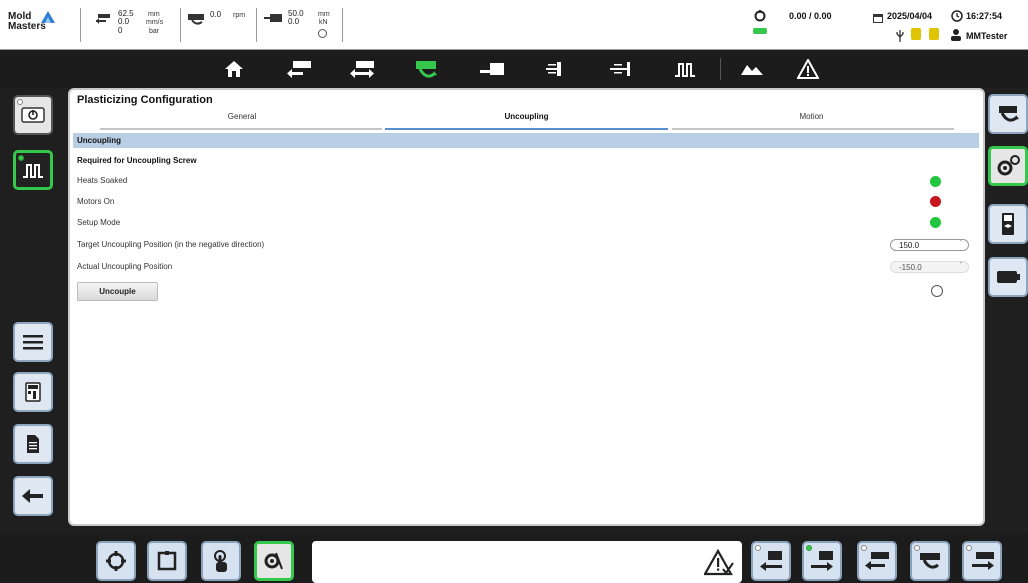 This screenshot has width=1028, height=583. Describe the element at coordinates (221, 561) in the screenshot. I see `touch-hand-icon` at that location.